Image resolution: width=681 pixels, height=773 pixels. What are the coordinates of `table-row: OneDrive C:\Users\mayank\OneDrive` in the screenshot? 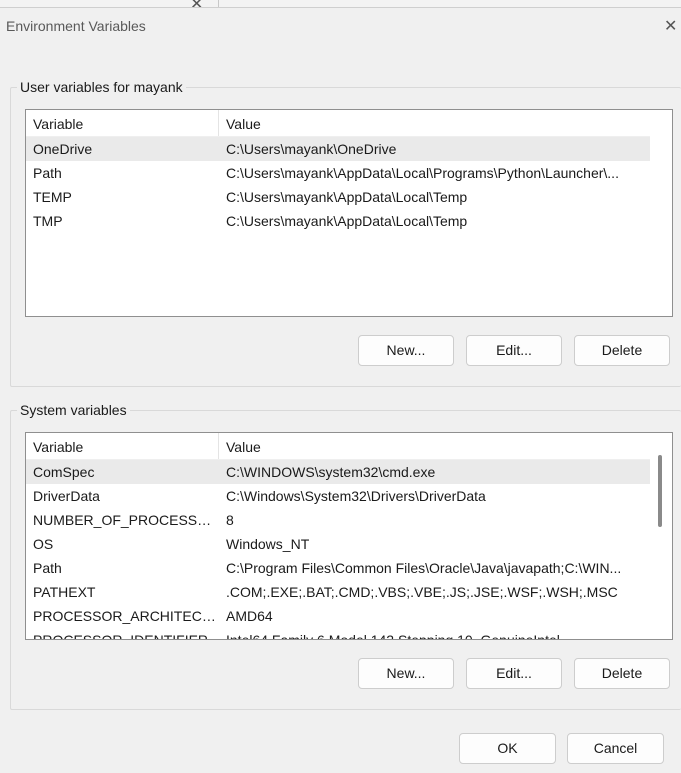 It's located at (338, 149).